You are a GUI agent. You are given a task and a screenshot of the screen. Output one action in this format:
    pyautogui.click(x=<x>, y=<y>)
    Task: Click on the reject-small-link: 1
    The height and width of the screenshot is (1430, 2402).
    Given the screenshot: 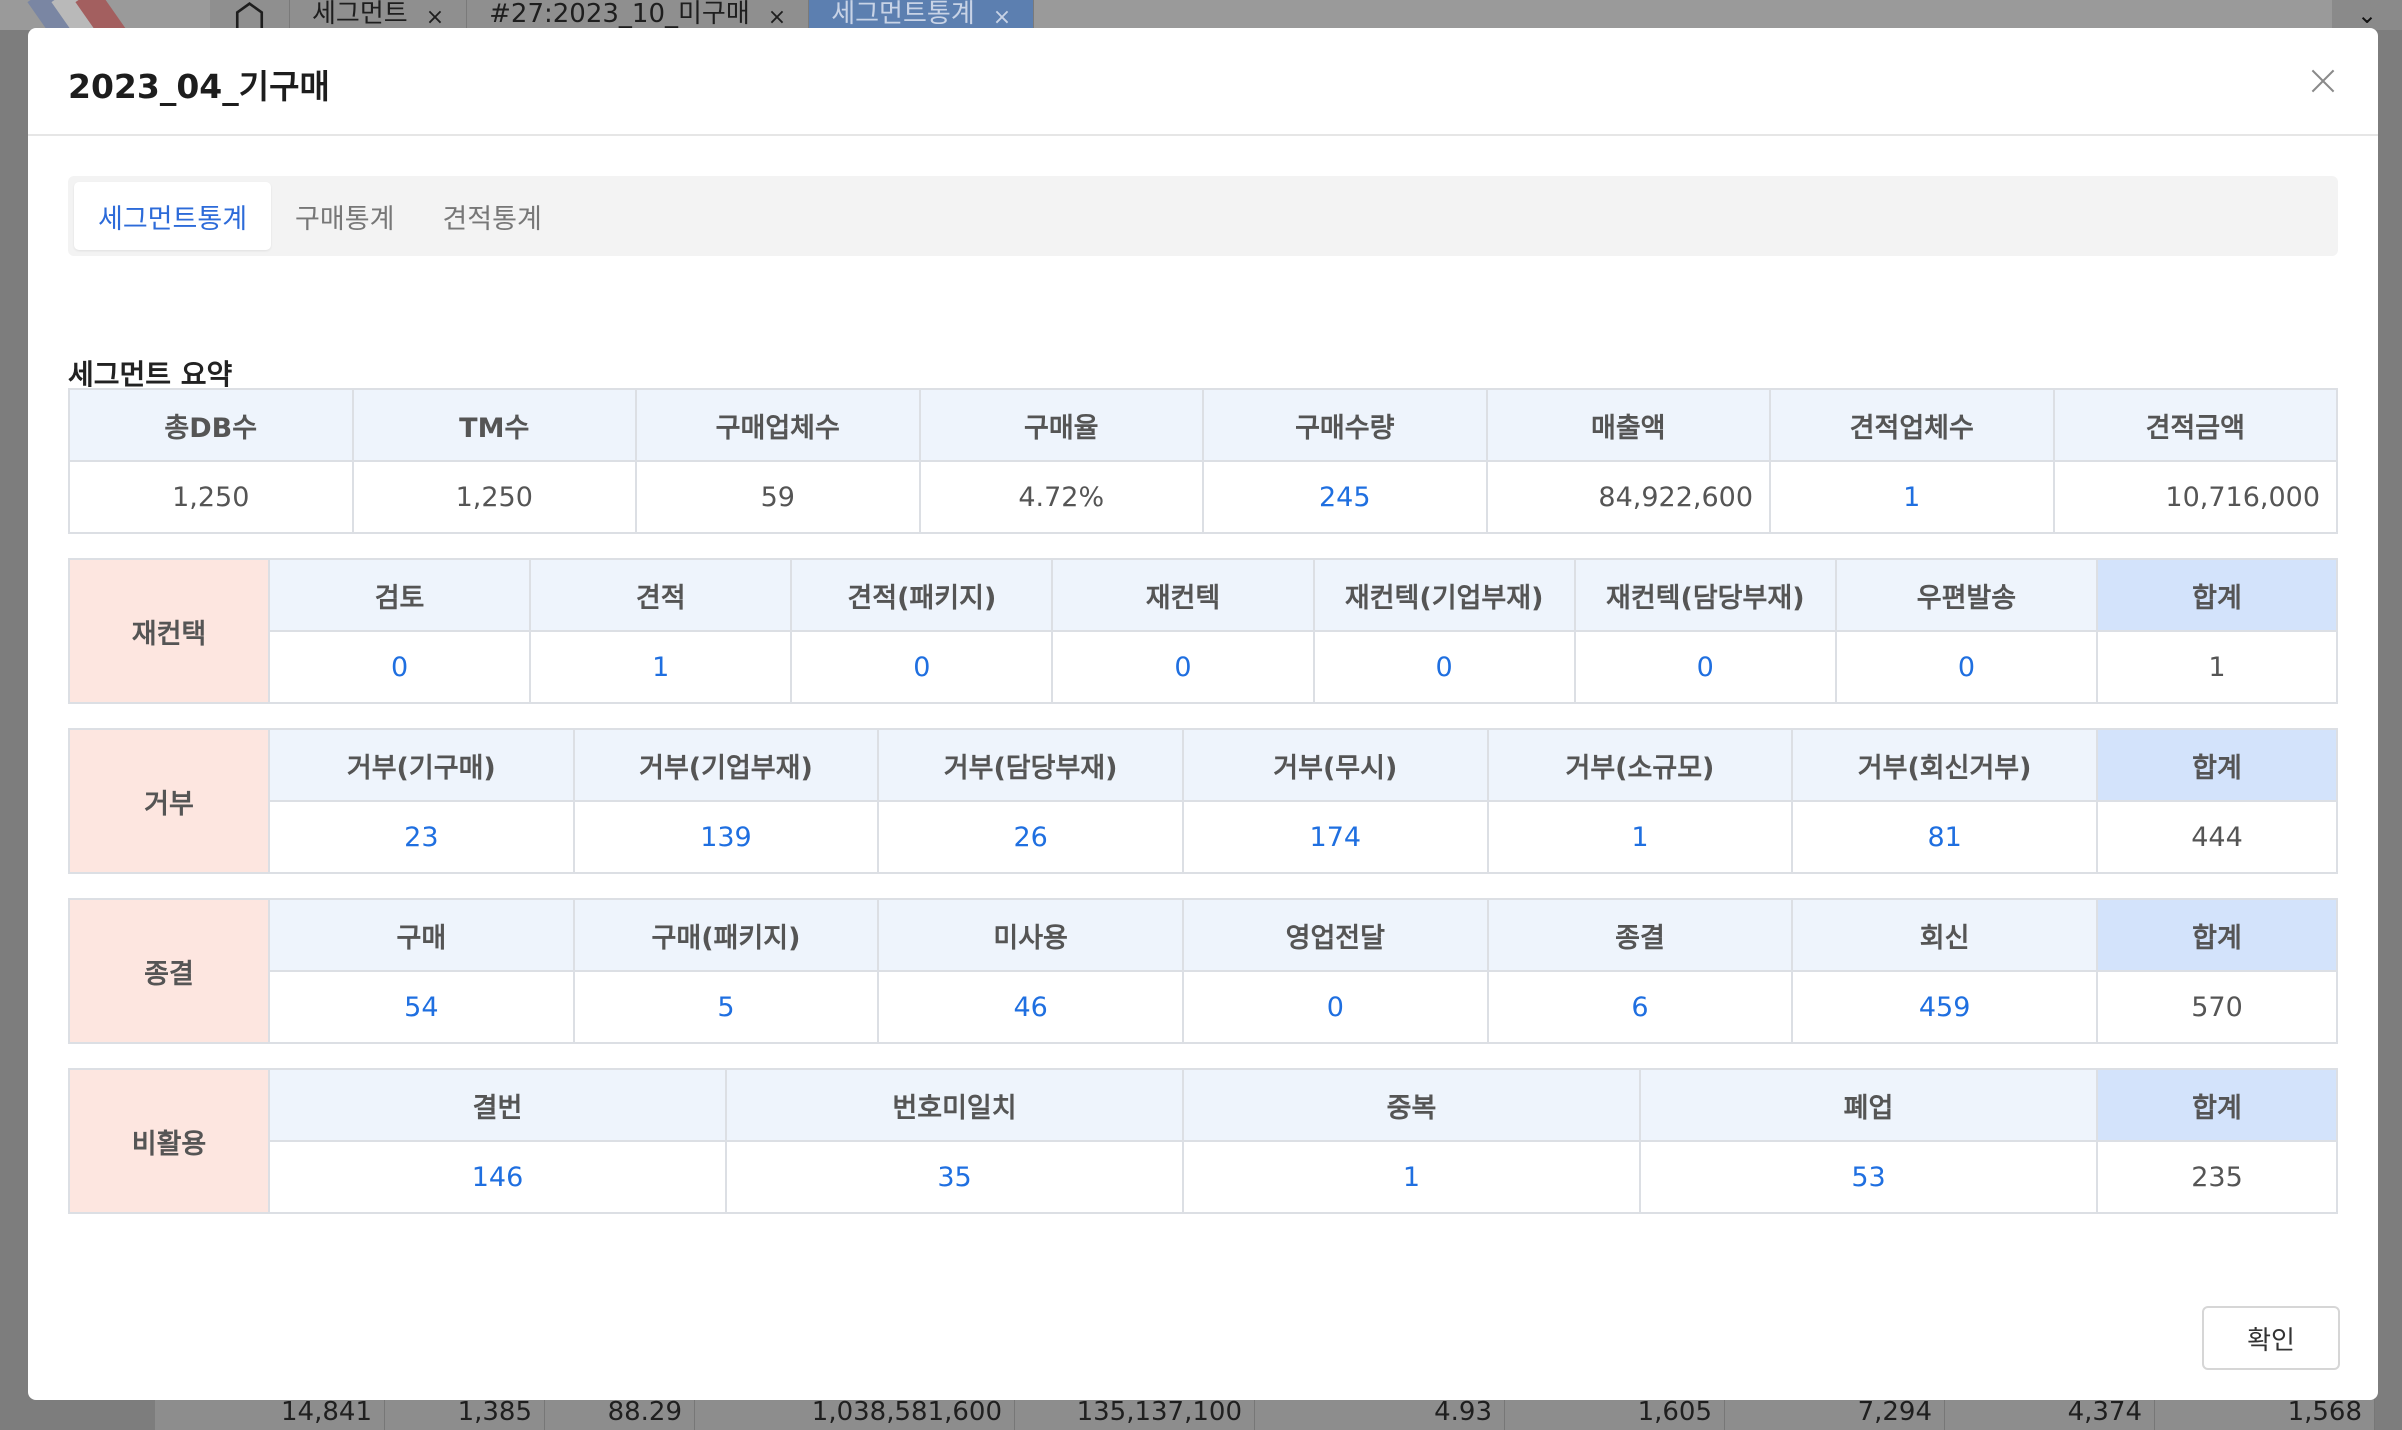 What is the action you would take?
    pyautogui.click(x=1640, y=837)
    